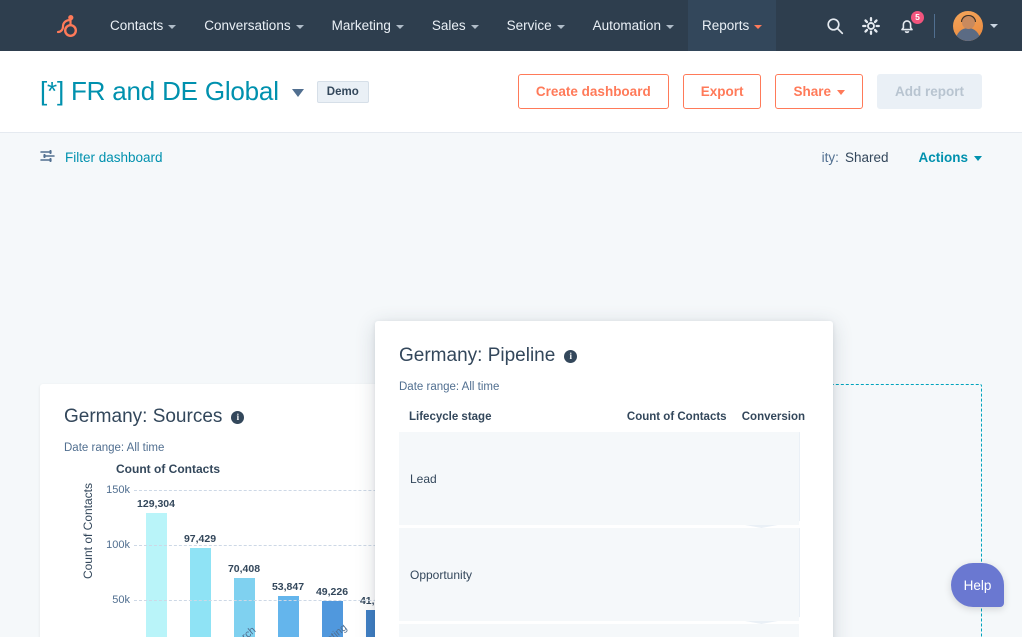 Image resolution: width=1022 pixels, height=637 pixels. What do you see at coordinates (511, 156) in the screenshot?
I see `dashboard-toolbar: Filter dashboard ity: Shared Actions` at bounding box center [511, 156].